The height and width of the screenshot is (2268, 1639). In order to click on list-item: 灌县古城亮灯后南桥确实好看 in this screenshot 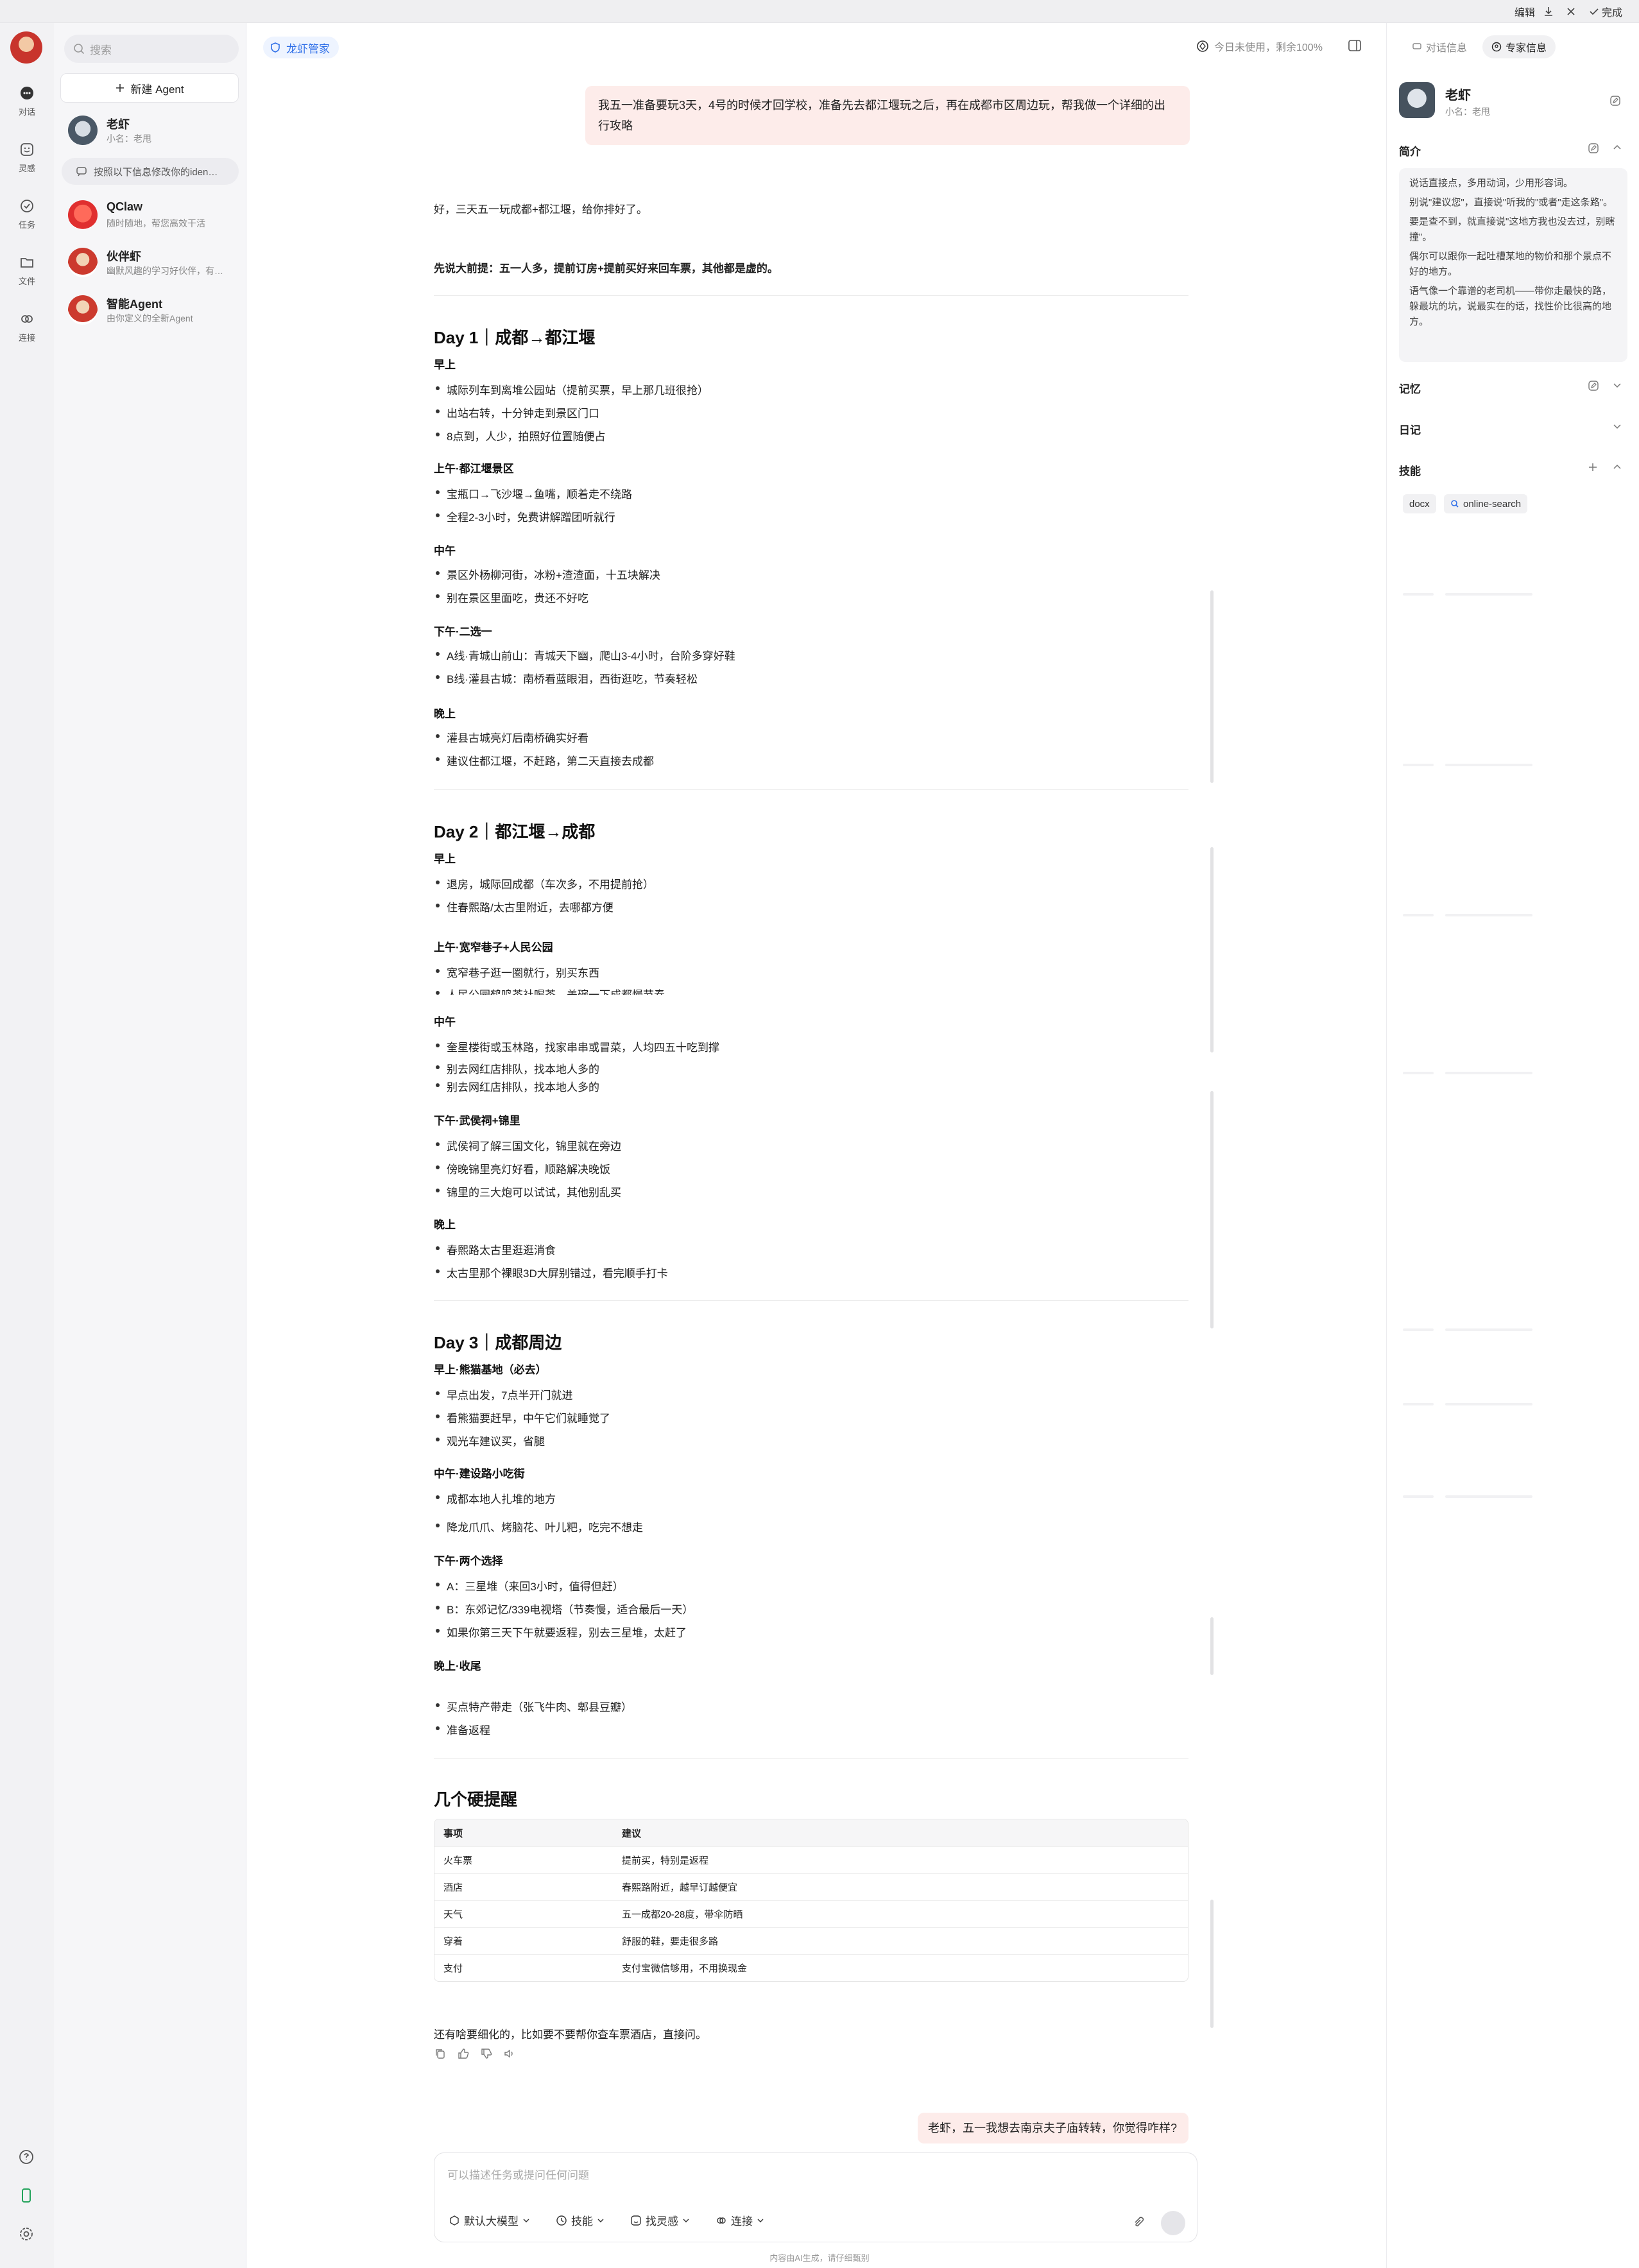, I will do `click(511, 737)`.